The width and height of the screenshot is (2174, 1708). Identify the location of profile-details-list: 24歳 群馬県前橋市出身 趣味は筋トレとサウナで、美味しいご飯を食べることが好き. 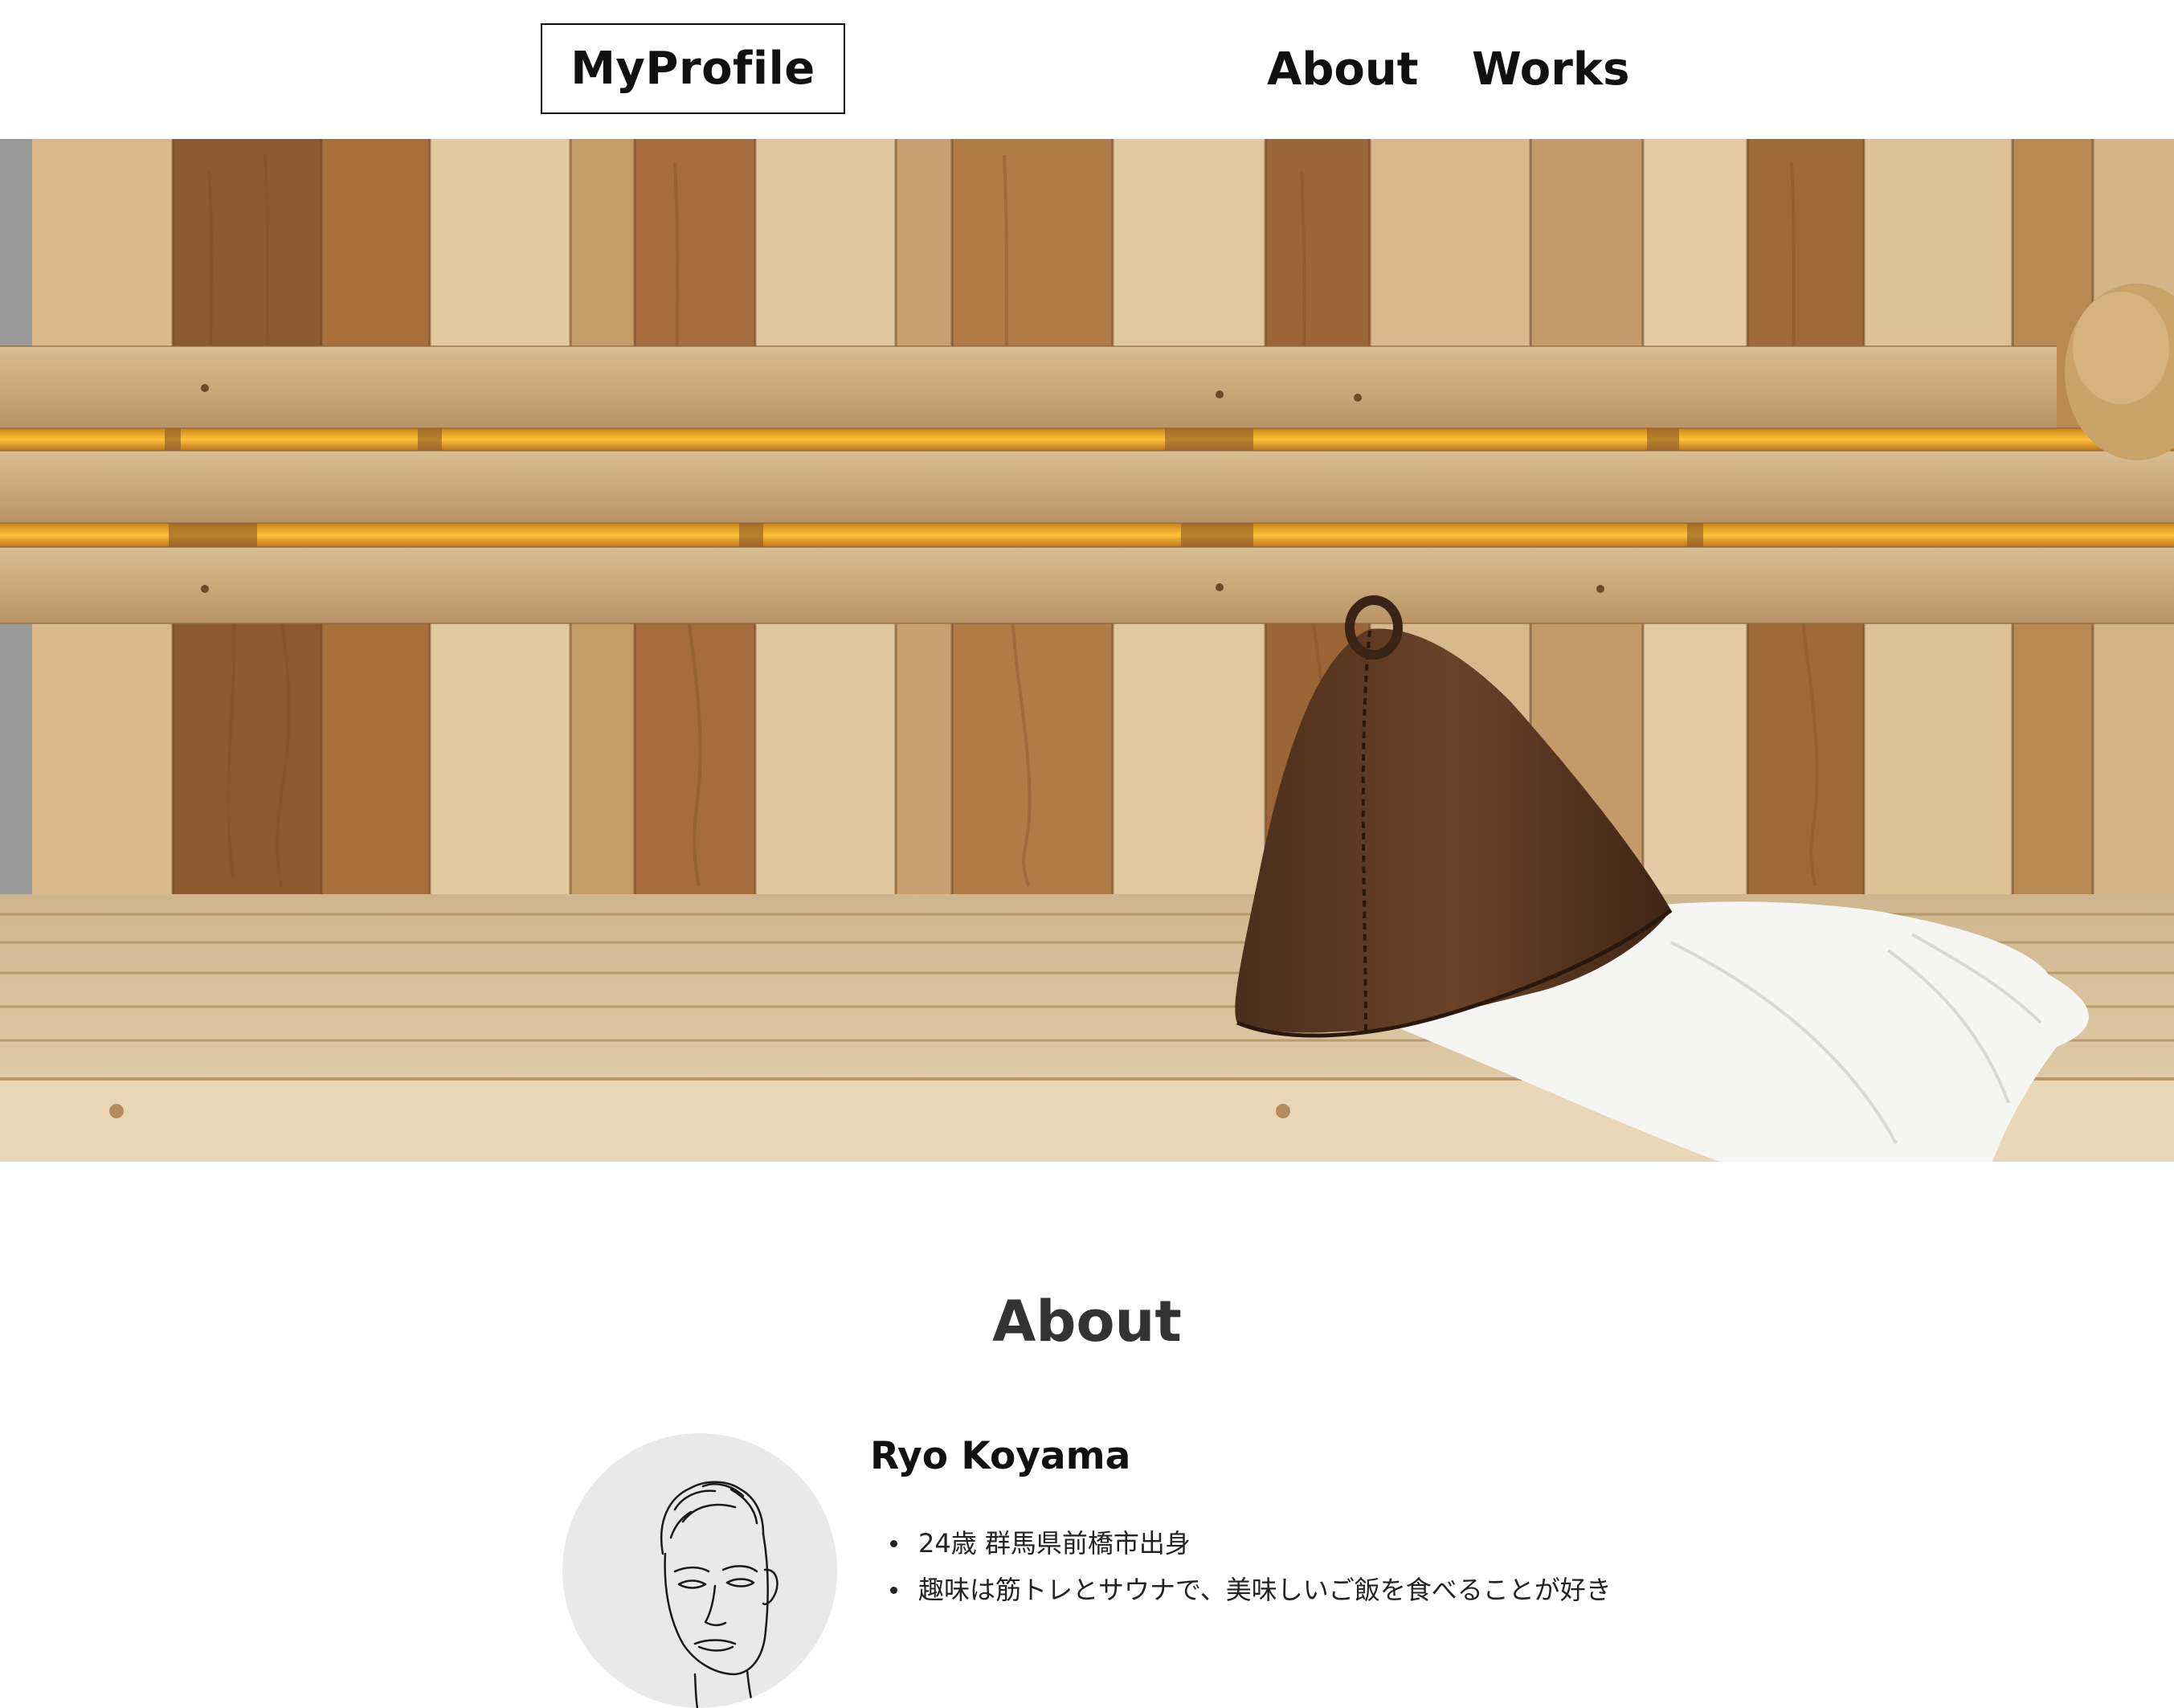
(1241, 1566).